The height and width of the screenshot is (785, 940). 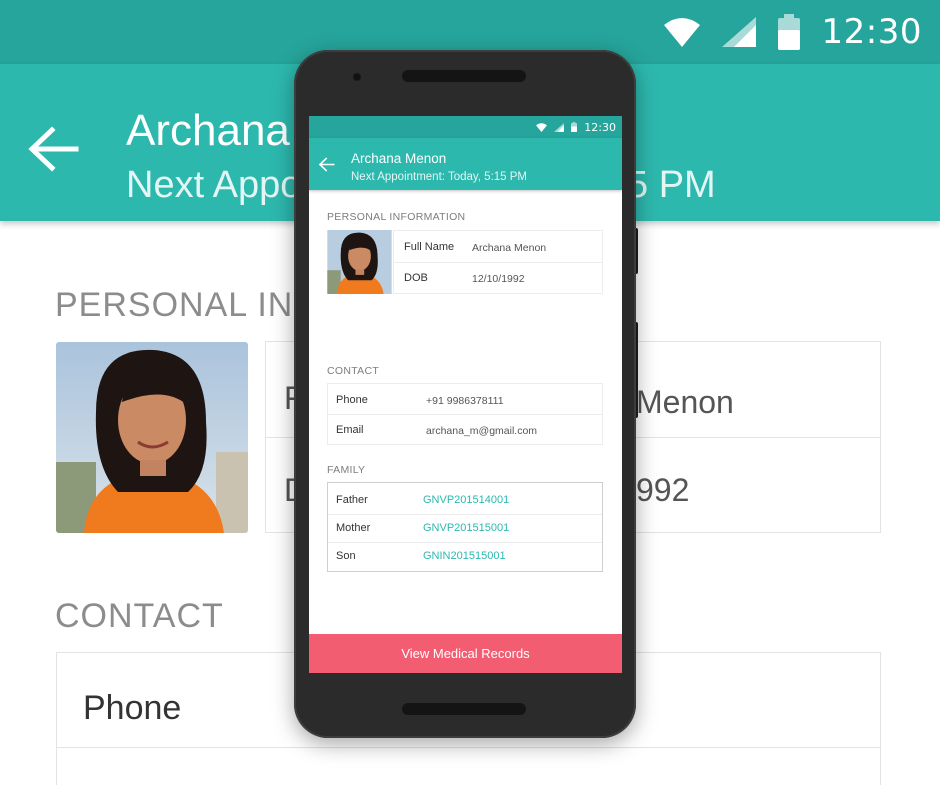 I want to click on next-appointment: Next Appointment: Today, 5:15 PM, so click(x=439, y=177).